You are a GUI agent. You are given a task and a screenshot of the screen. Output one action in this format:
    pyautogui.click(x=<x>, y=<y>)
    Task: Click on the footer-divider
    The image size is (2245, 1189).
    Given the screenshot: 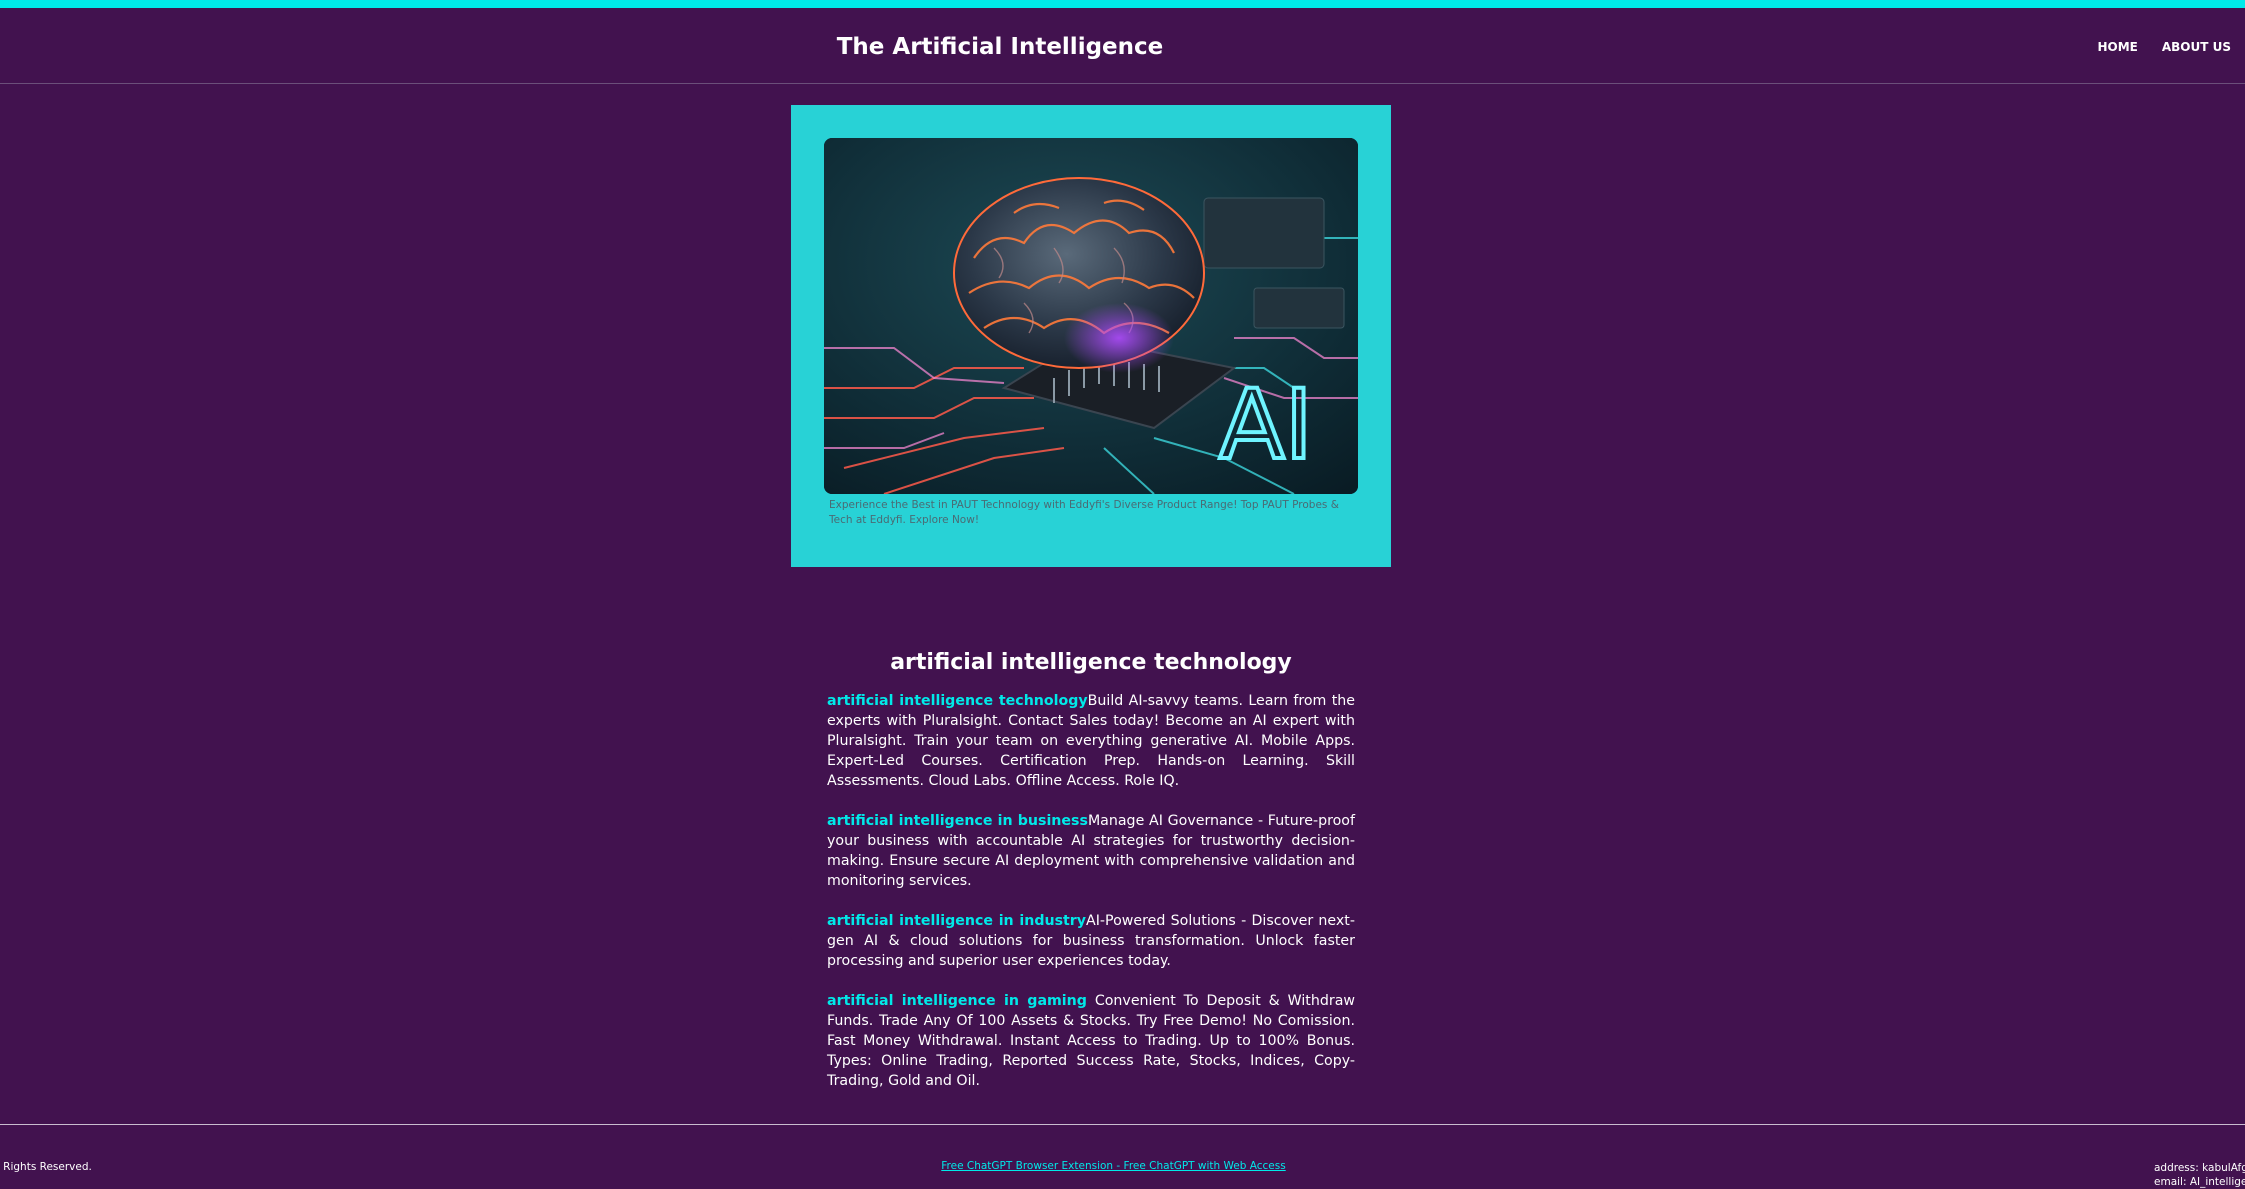 What is the action you would take?
    pyautogui.click(x=1122, y=1124)
    